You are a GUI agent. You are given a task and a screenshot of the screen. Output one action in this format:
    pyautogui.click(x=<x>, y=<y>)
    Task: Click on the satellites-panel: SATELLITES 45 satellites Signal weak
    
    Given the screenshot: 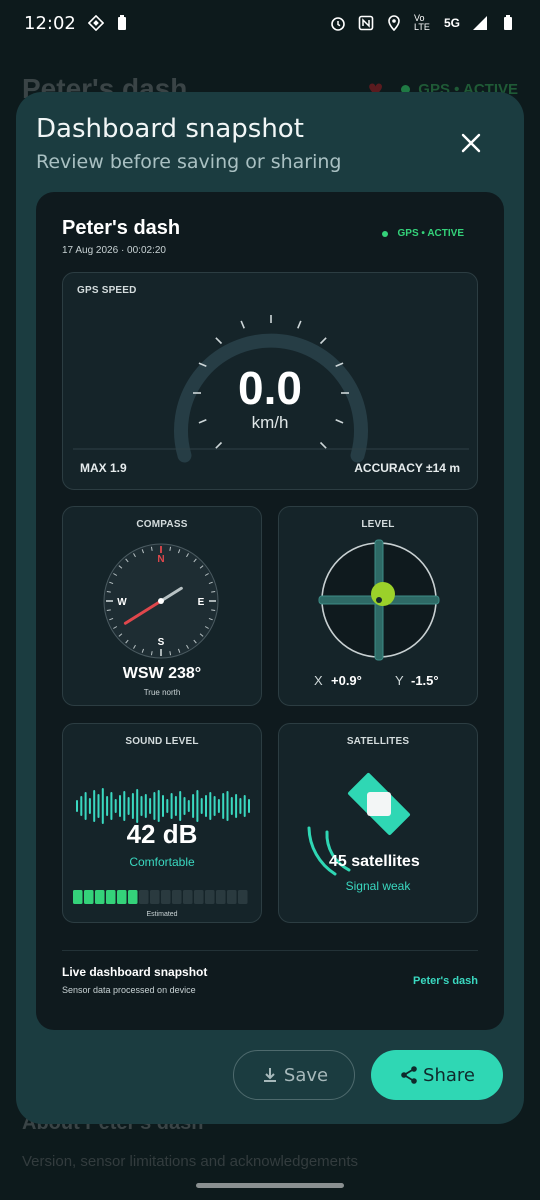 What is the action you would take?
    pyautogui.click(x=378, y=823)
    